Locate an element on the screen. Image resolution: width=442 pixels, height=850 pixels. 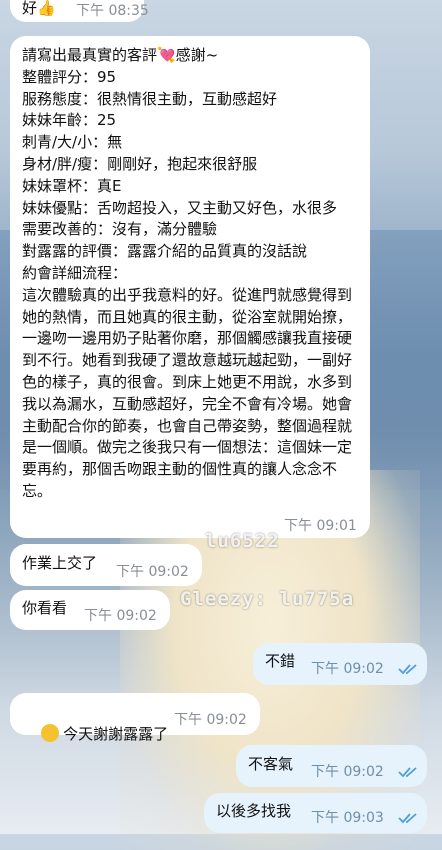
message-time: 下午 09:03 is located at coordinates (347, 818).